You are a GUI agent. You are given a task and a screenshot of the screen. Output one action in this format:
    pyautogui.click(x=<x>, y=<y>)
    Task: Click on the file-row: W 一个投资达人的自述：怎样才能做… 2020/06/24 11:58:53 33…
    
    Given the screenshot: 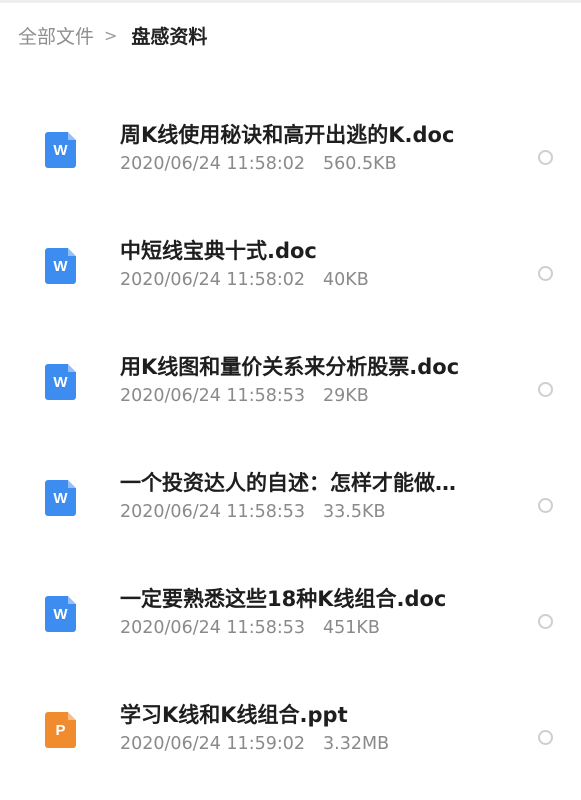 What is the action you would take?
    pyautogui.click(x=290, y=484)
    